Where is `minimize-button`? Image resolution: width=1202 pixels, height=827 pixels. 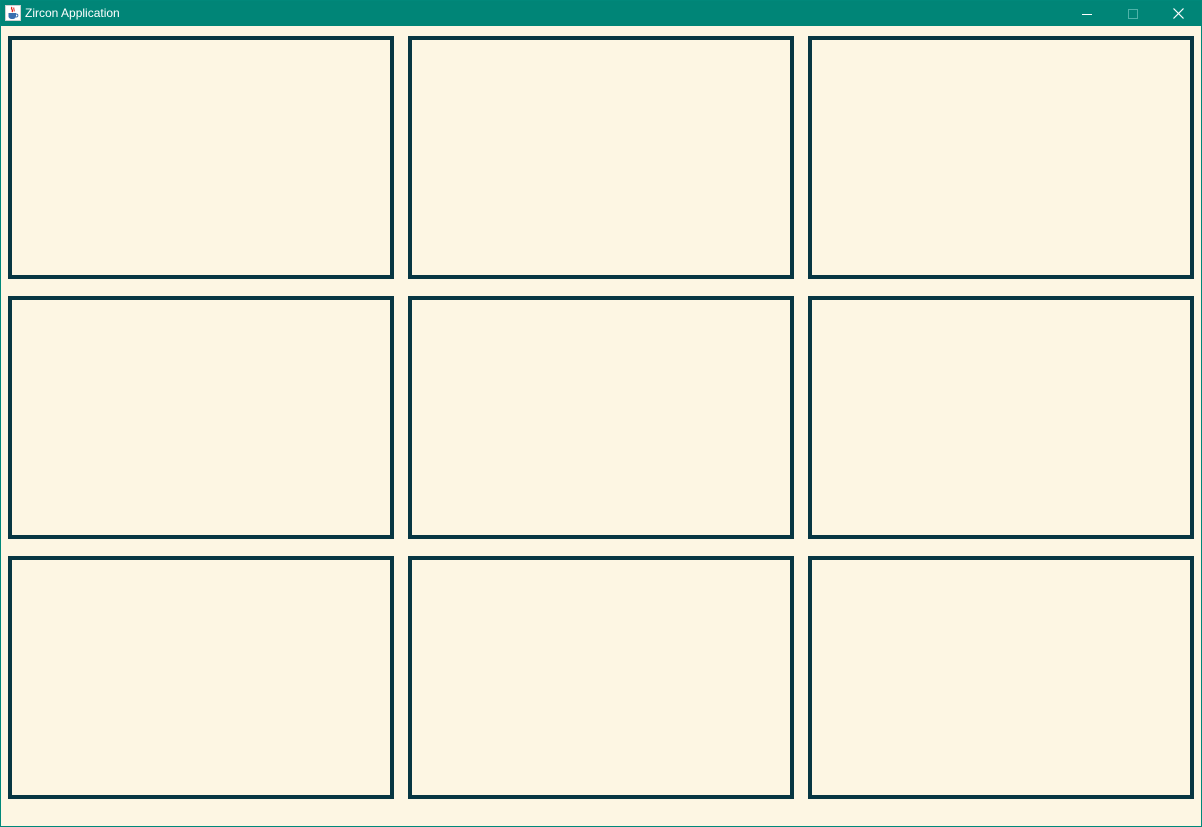
minimize-button is located at coordinates (1087, 13).